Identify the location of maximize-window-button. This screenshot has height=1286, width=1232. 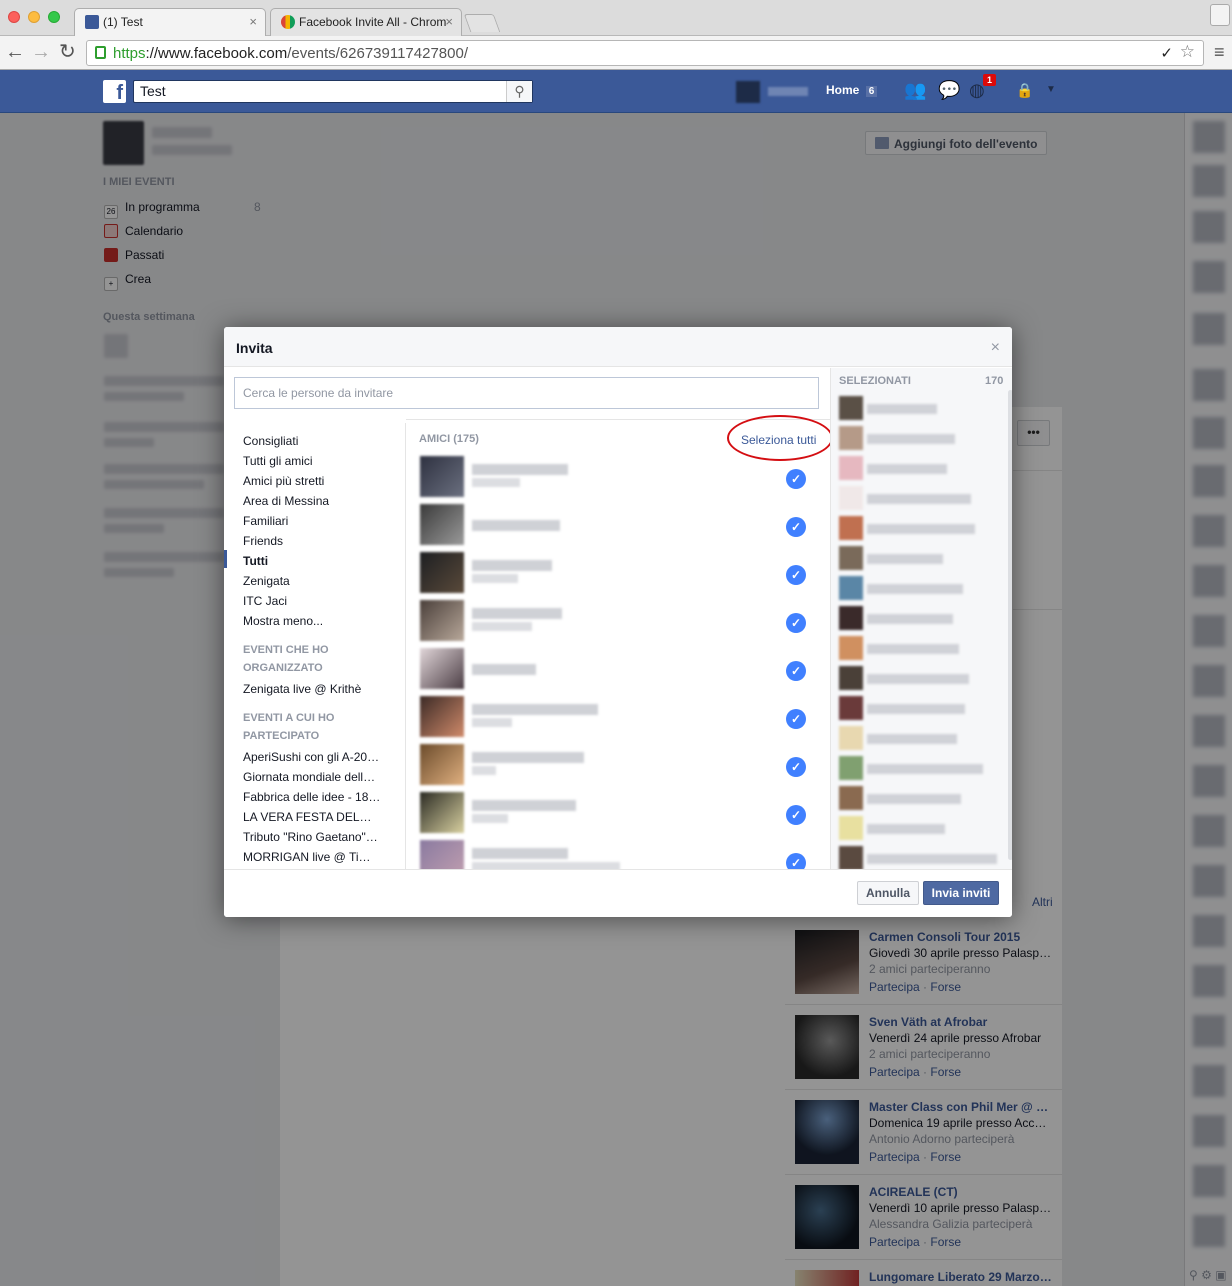
(54, 17).